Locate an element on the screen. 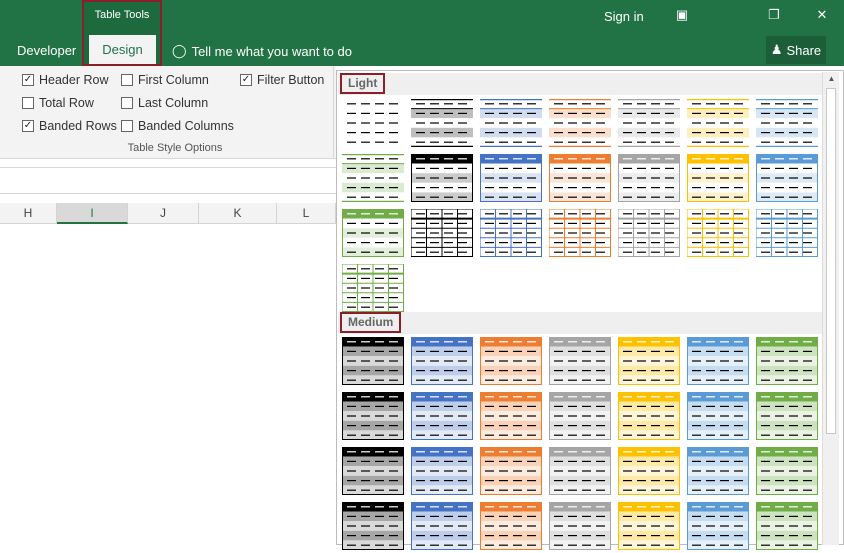 This screenshot has height=553, width=844. last-column-checkbox is located at coordinates (127, 103).